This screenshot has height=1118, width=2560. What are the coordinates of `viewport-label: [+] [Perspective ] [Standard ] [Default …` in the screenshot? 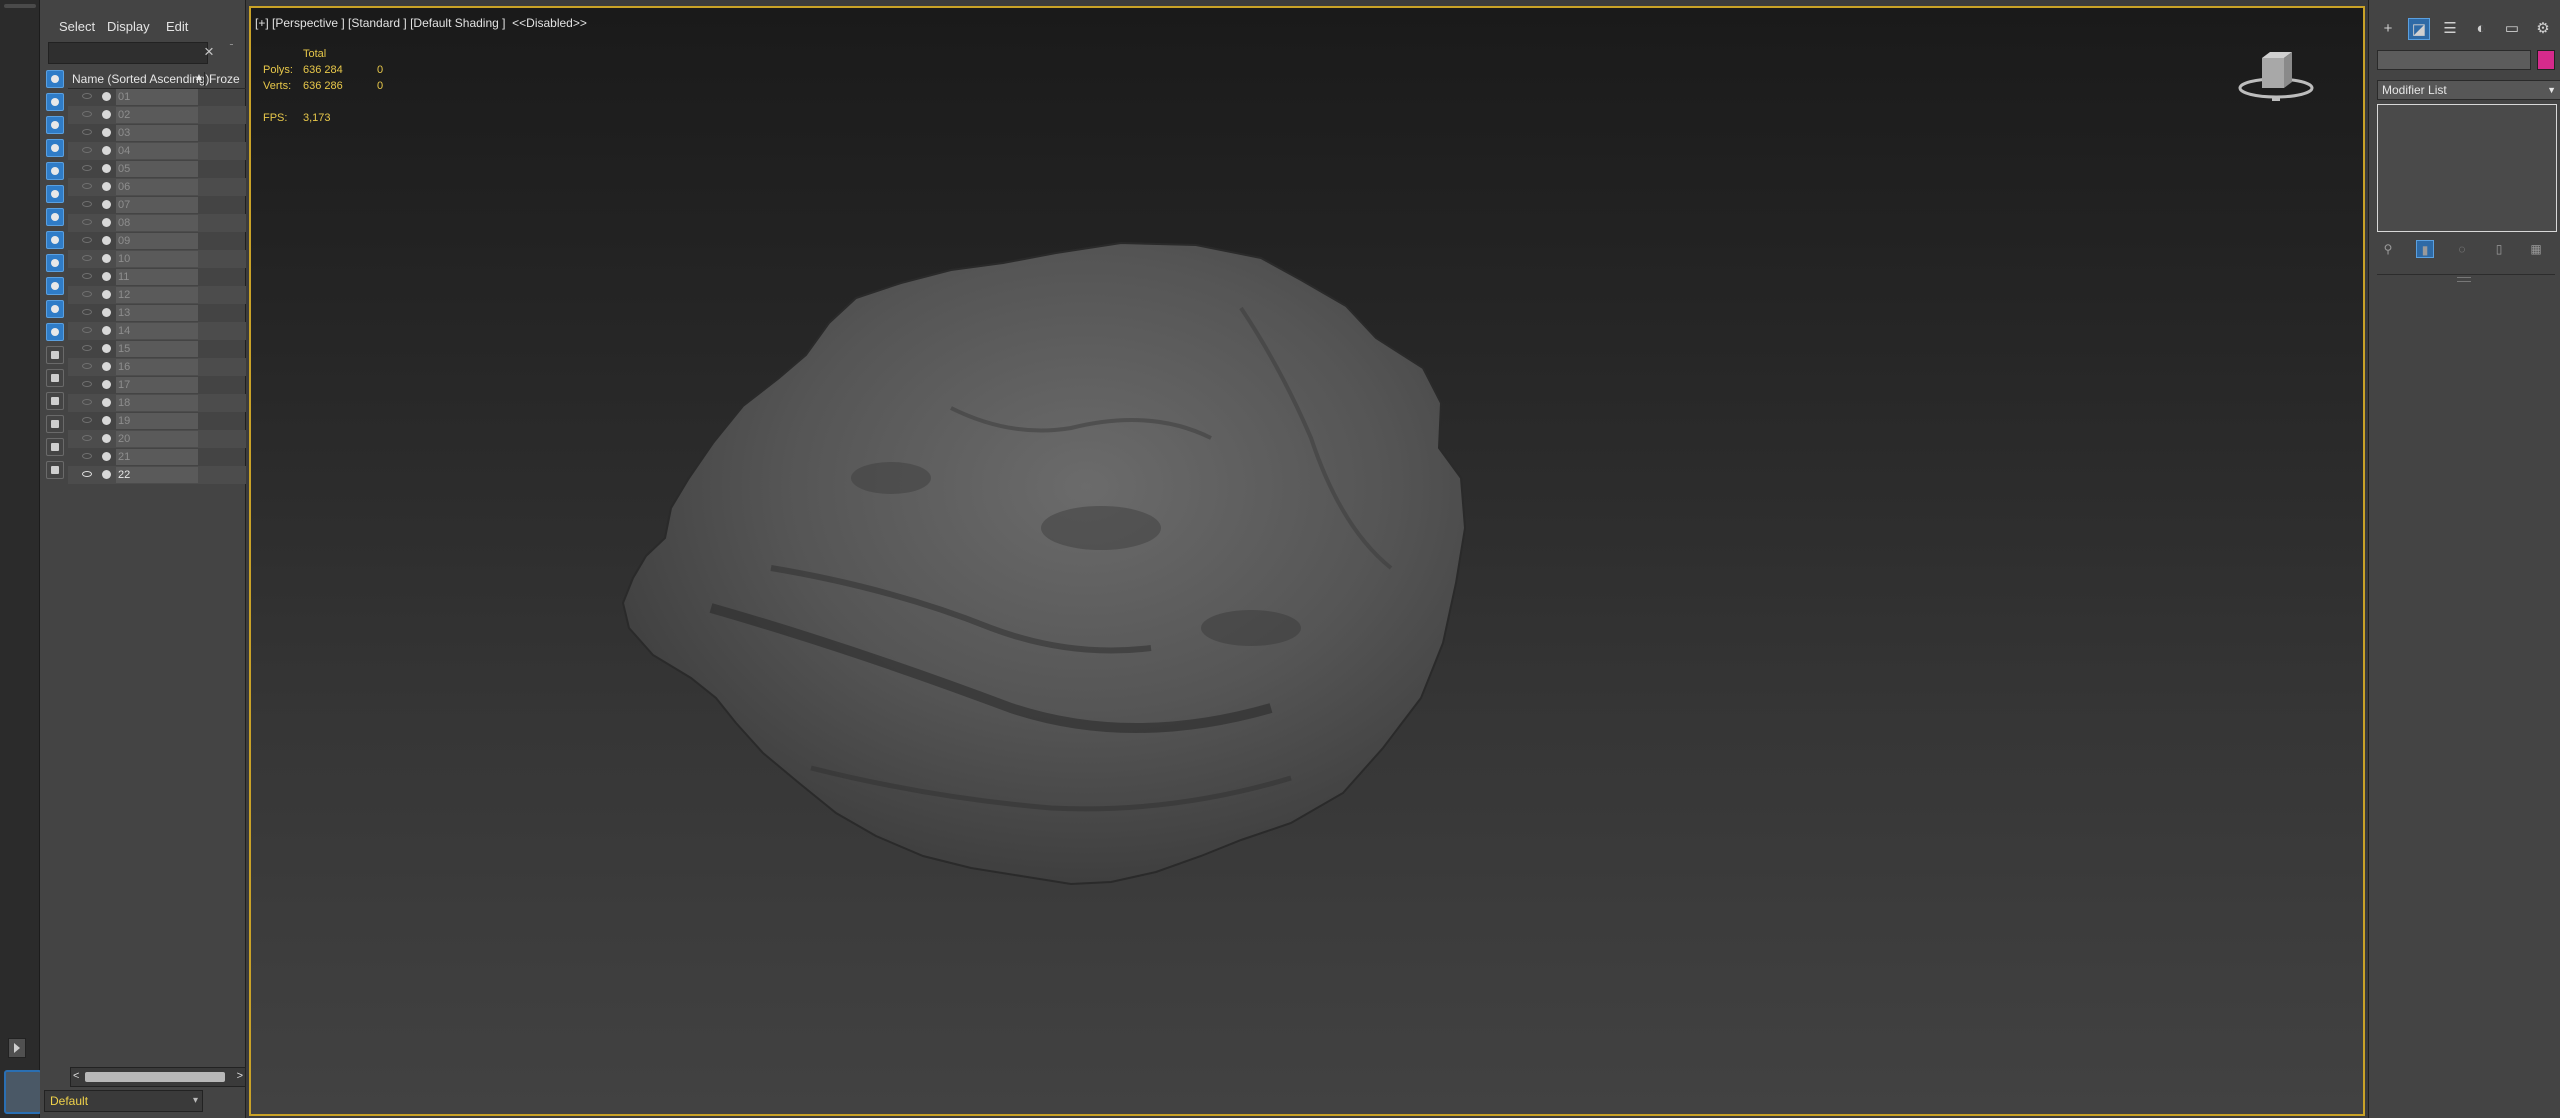 It's located at (421, 23).